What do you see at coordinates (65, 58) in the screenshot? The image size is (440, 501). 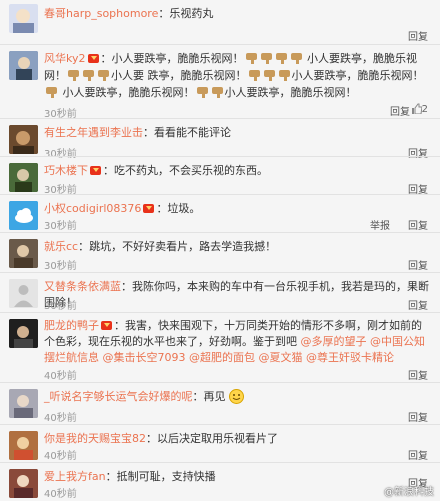 I see `comment-author: 风华ky2` at bounding box center [65, 58].